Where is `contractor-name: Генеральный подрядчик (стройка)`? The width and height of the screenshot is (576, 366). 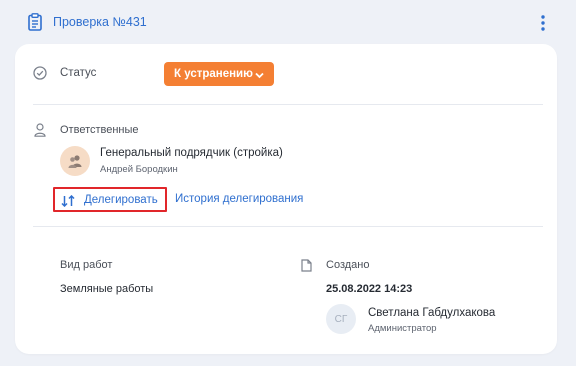 contractor-name: Генеральный подрядчик (стройка) is located at coordinates (191, 153).